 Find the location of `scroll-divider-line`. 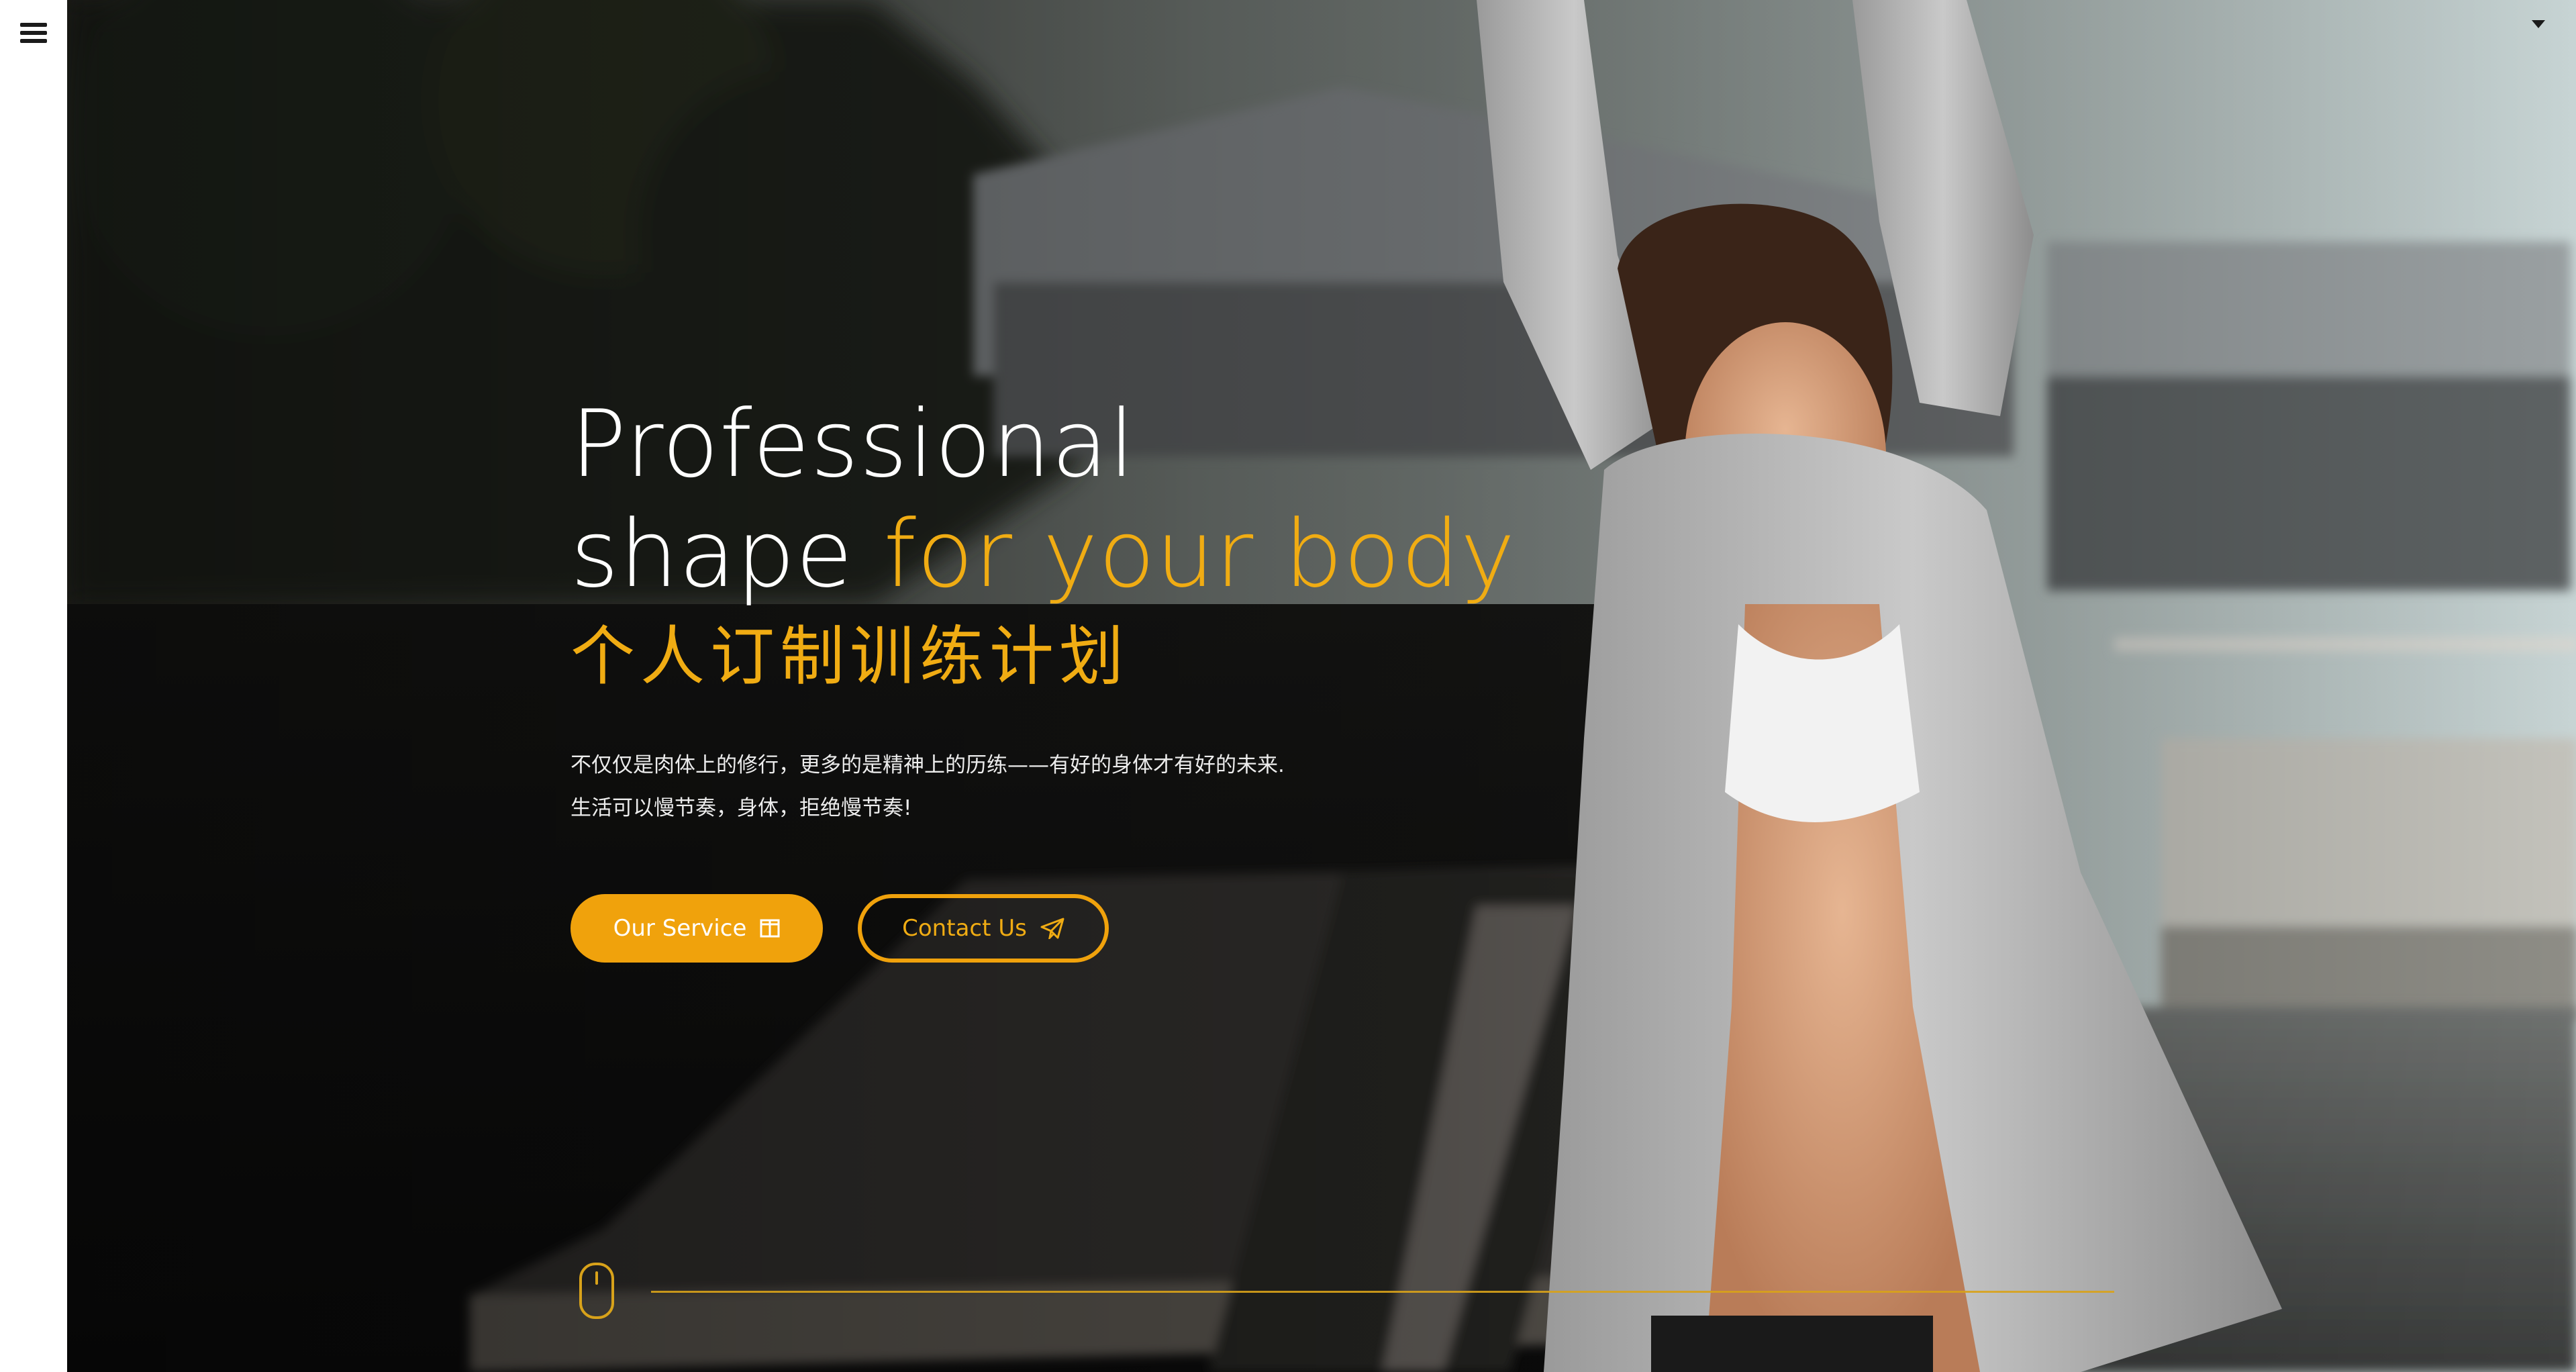

scroll-divider-line is located at coordinates (1382, 1292).